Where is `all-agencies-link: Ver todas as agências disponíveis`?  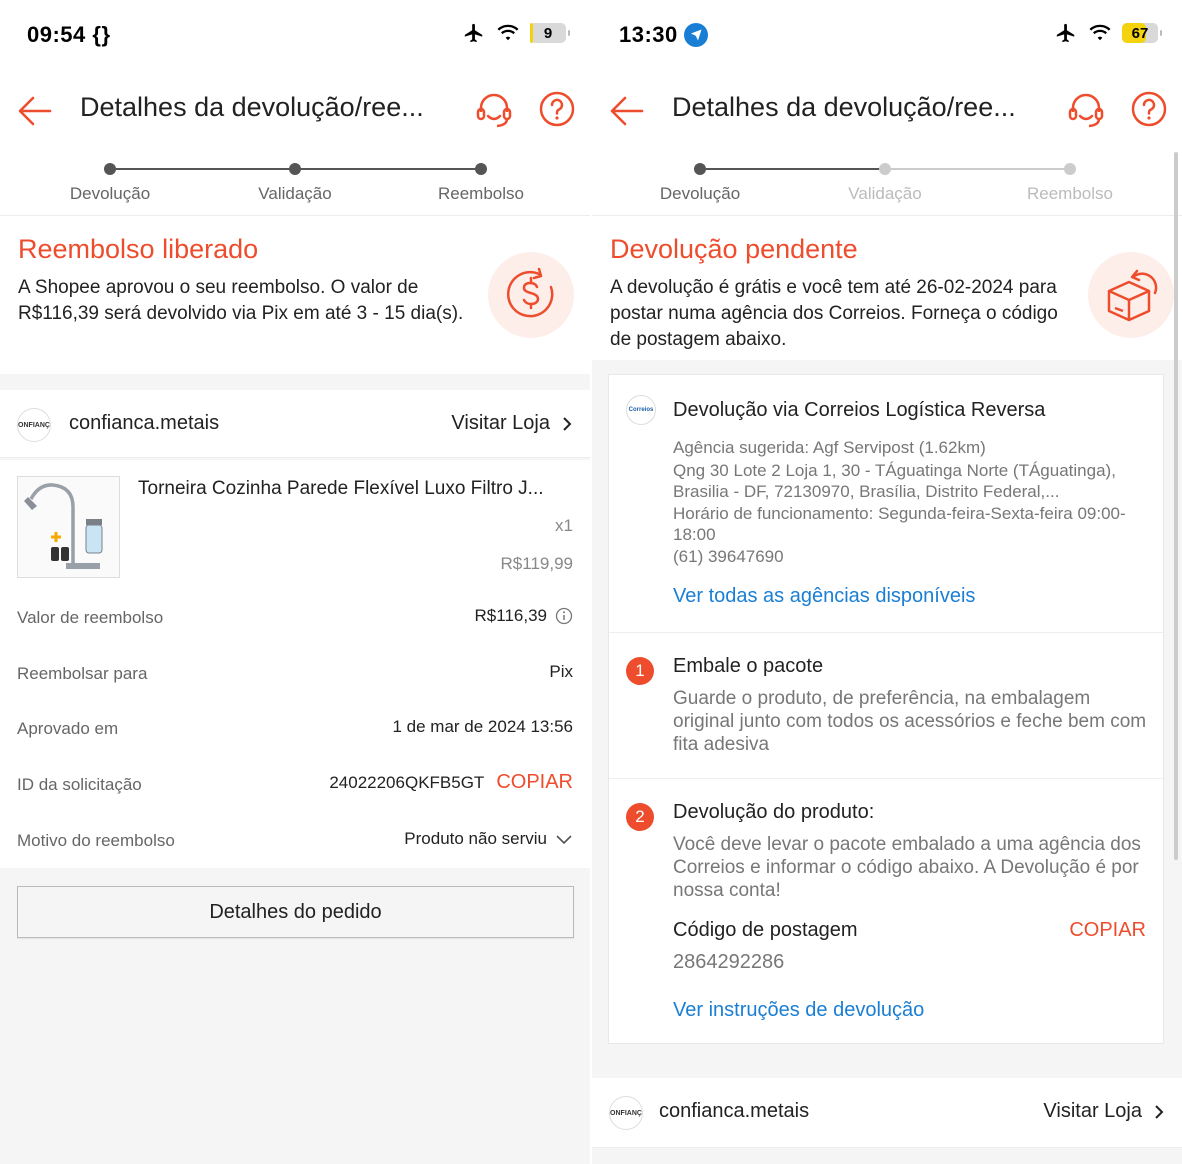 all-agencies-link: Ver todas as agências disponíveis is located at coordinates (824, 596).